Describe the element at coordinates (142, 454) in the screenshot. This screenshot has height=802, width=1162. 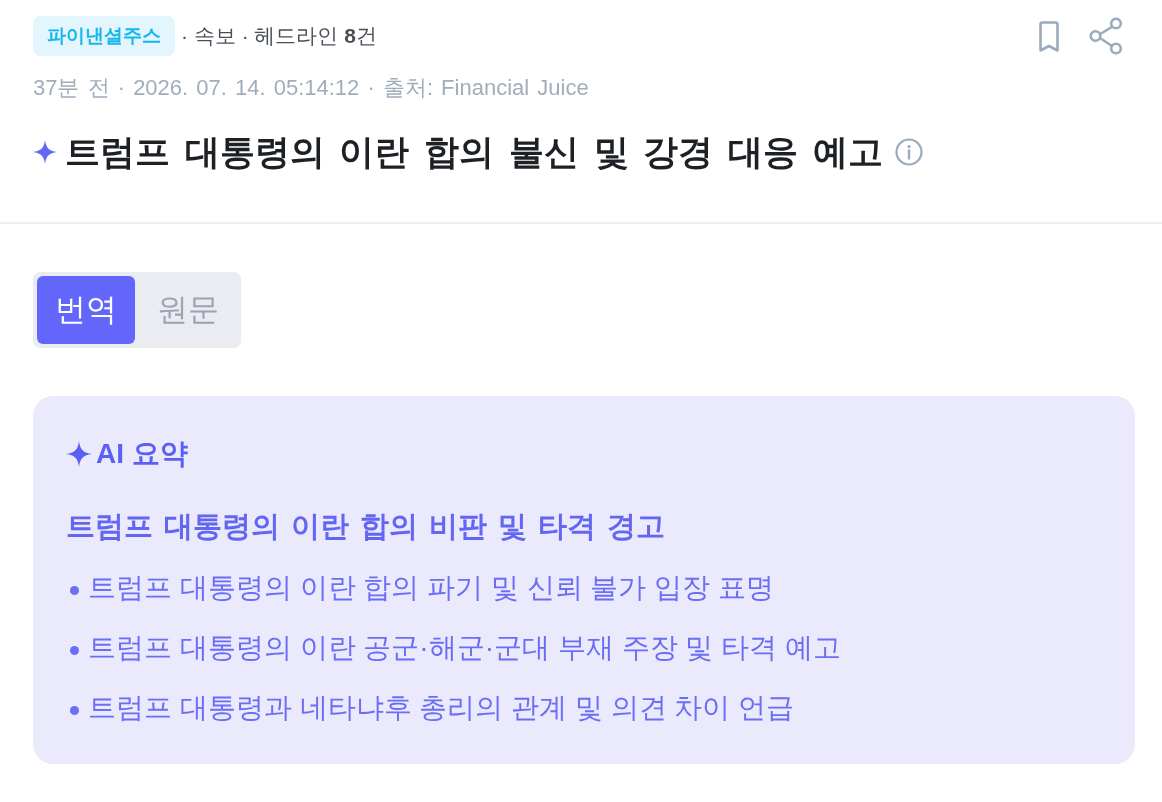
I see `summary-title: AI 요약` at that location.